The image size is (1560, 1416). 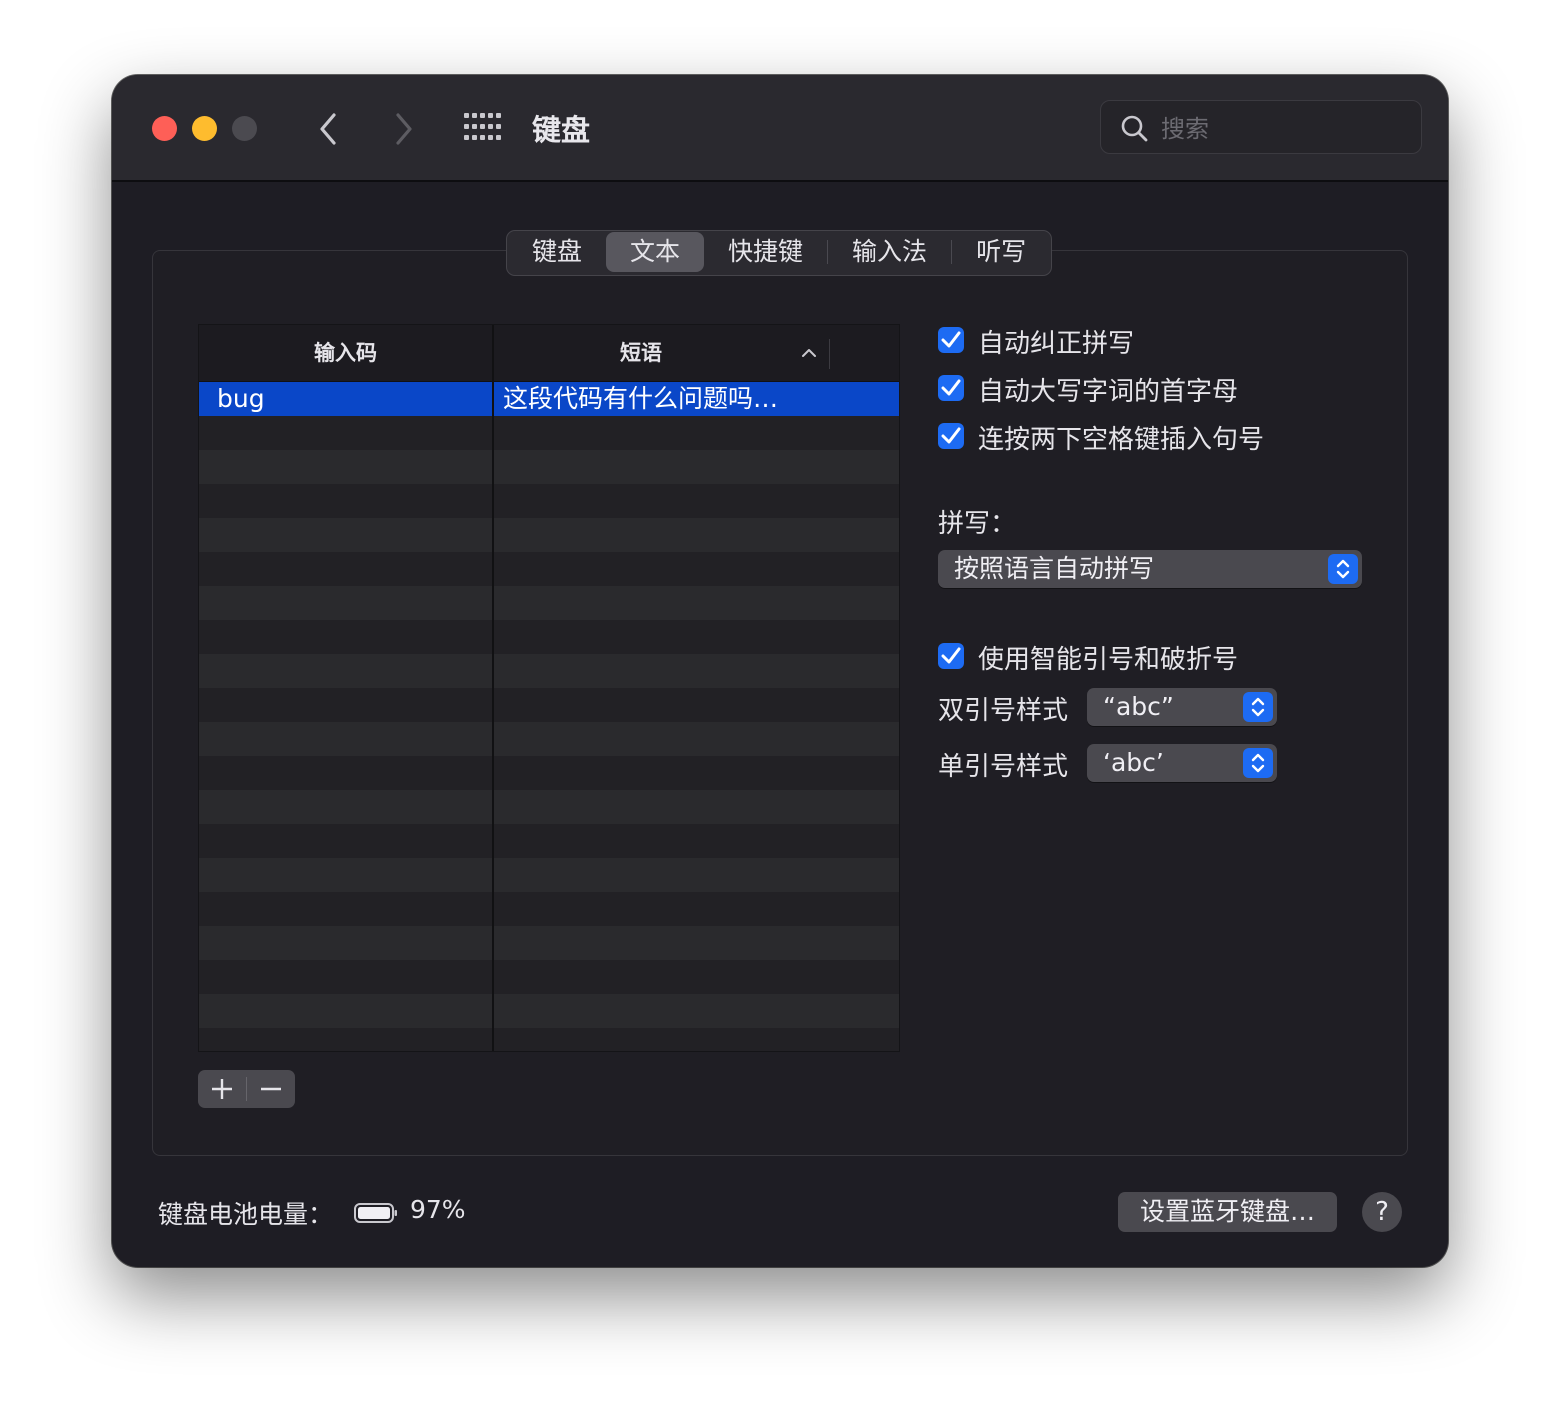 I want to click on spelling-popup: 按照语言自动拼写, so click(x=1150, y=569).